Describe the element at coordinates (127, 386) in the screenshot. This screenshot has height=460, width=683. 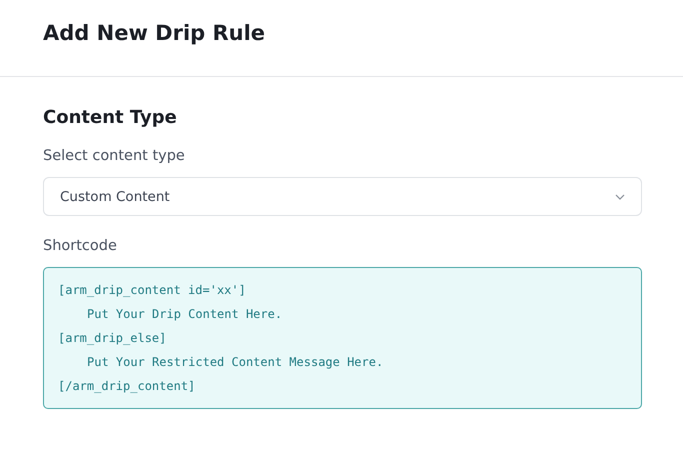
I see `code-line: [/arm_drip_content]` at that location.